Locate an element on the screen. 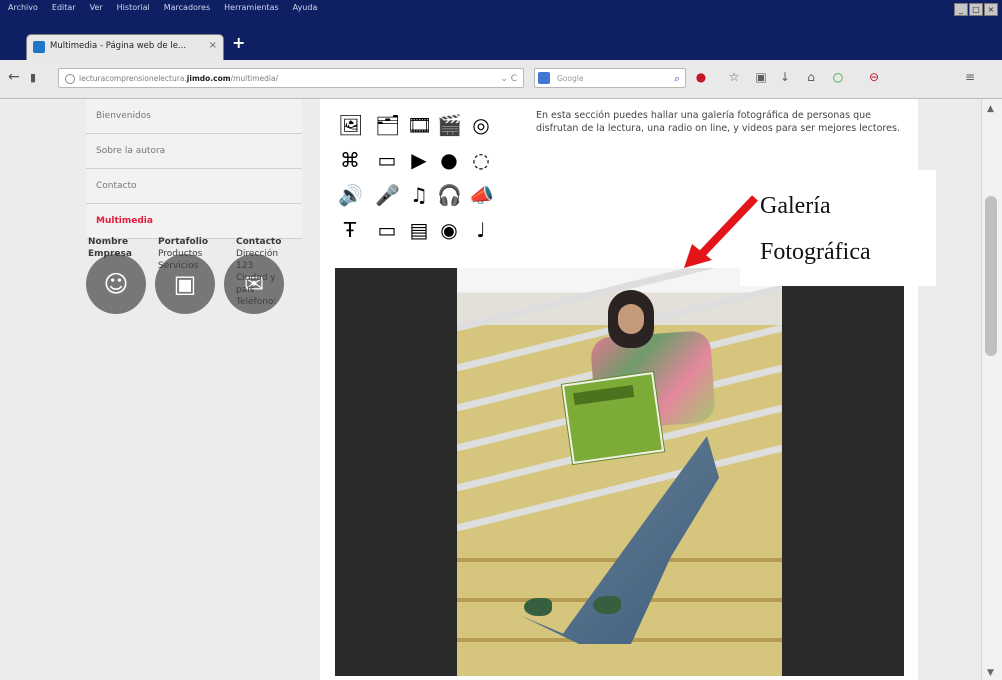 Image resolution: width=1002 pixels, height=680 pixels. page-favicon-icon is located at coordinates (39, 47).